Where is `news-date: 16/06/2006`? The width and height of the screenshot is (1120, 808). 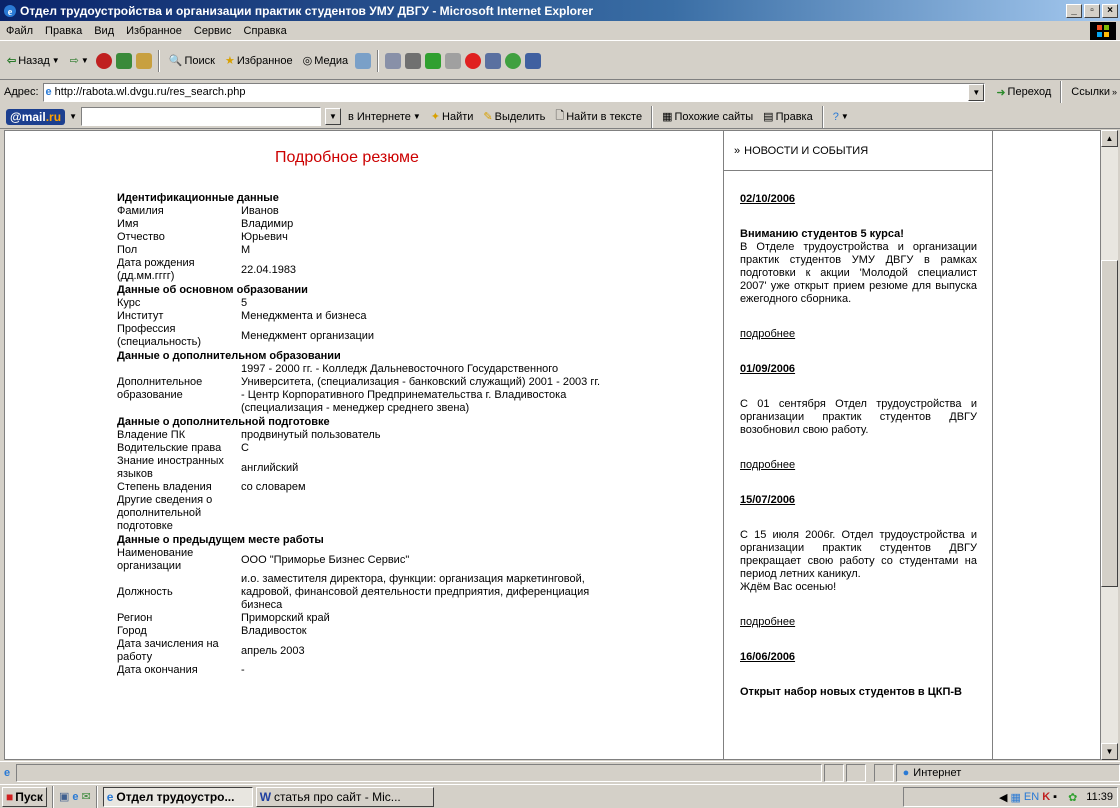
news-date: 16/06/2006 is located at coordinates (768, 657).